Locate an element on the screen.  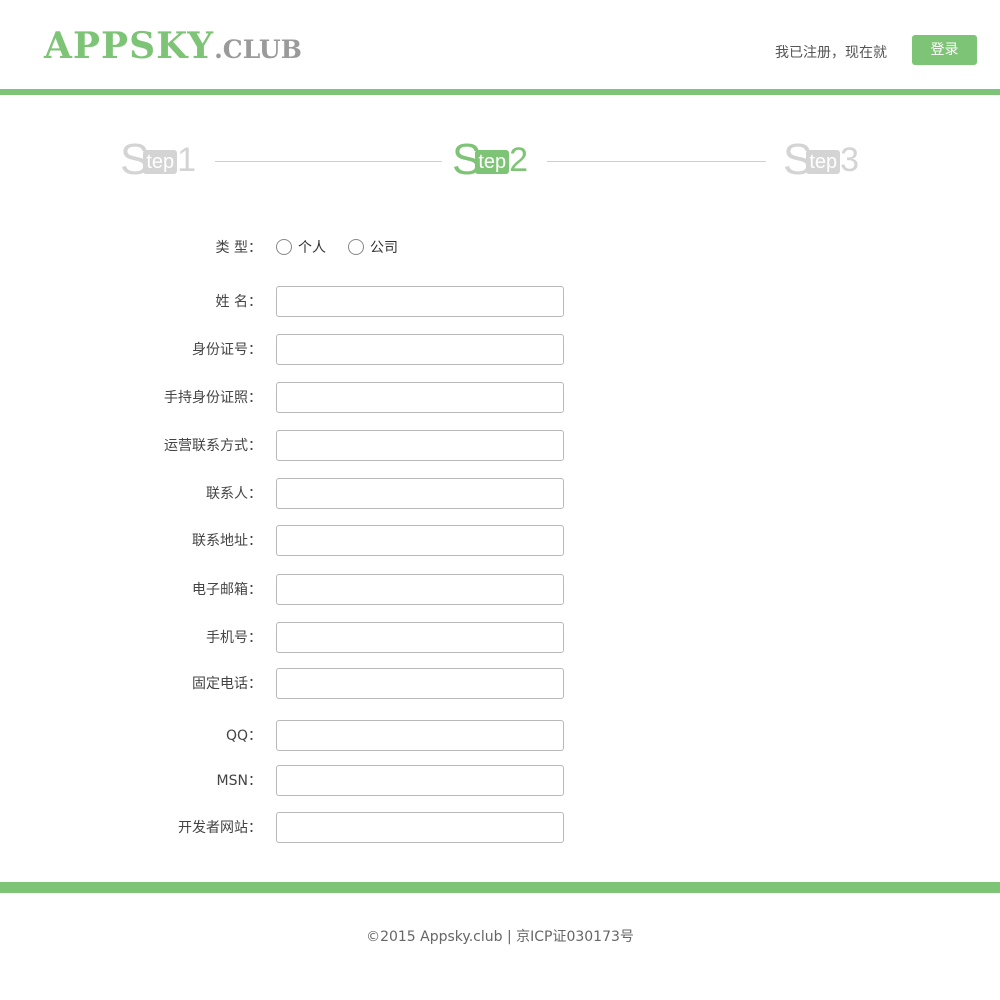
field-row-mobile: 手机号： is located at coordinates (300, 638).